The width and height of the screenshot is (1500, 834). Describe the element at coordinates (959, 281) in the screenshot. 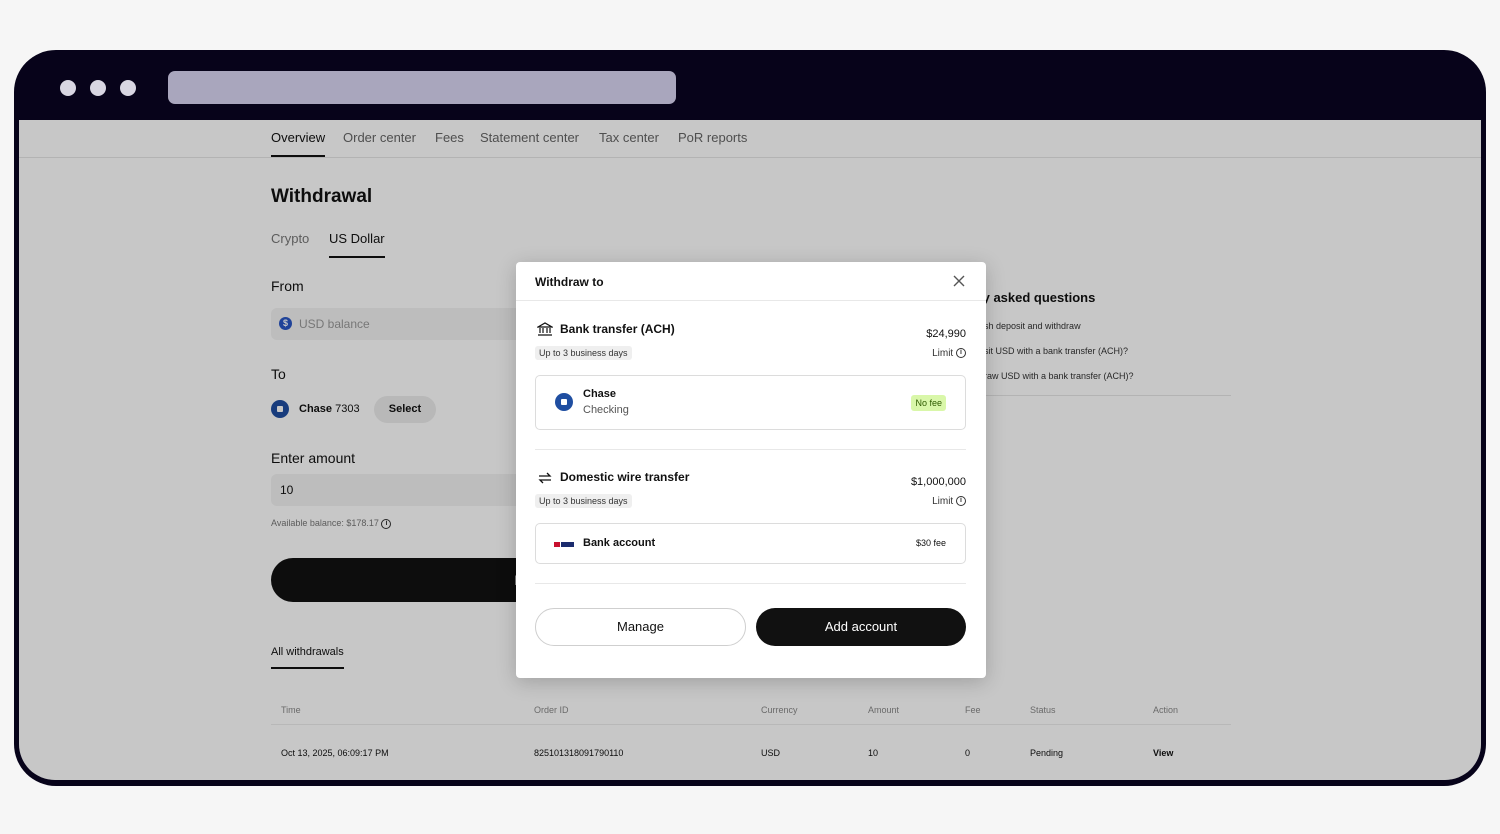

I see `close-icon` at that location.